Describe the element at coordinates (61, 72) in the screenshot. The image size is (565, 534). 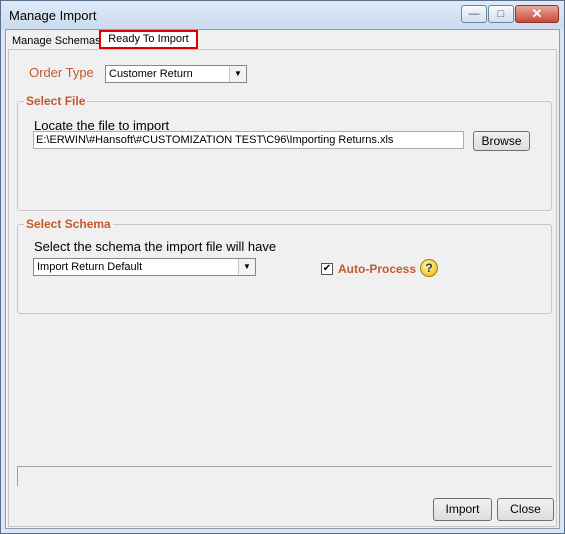
I see `order-type-label: Order Type` at that location.